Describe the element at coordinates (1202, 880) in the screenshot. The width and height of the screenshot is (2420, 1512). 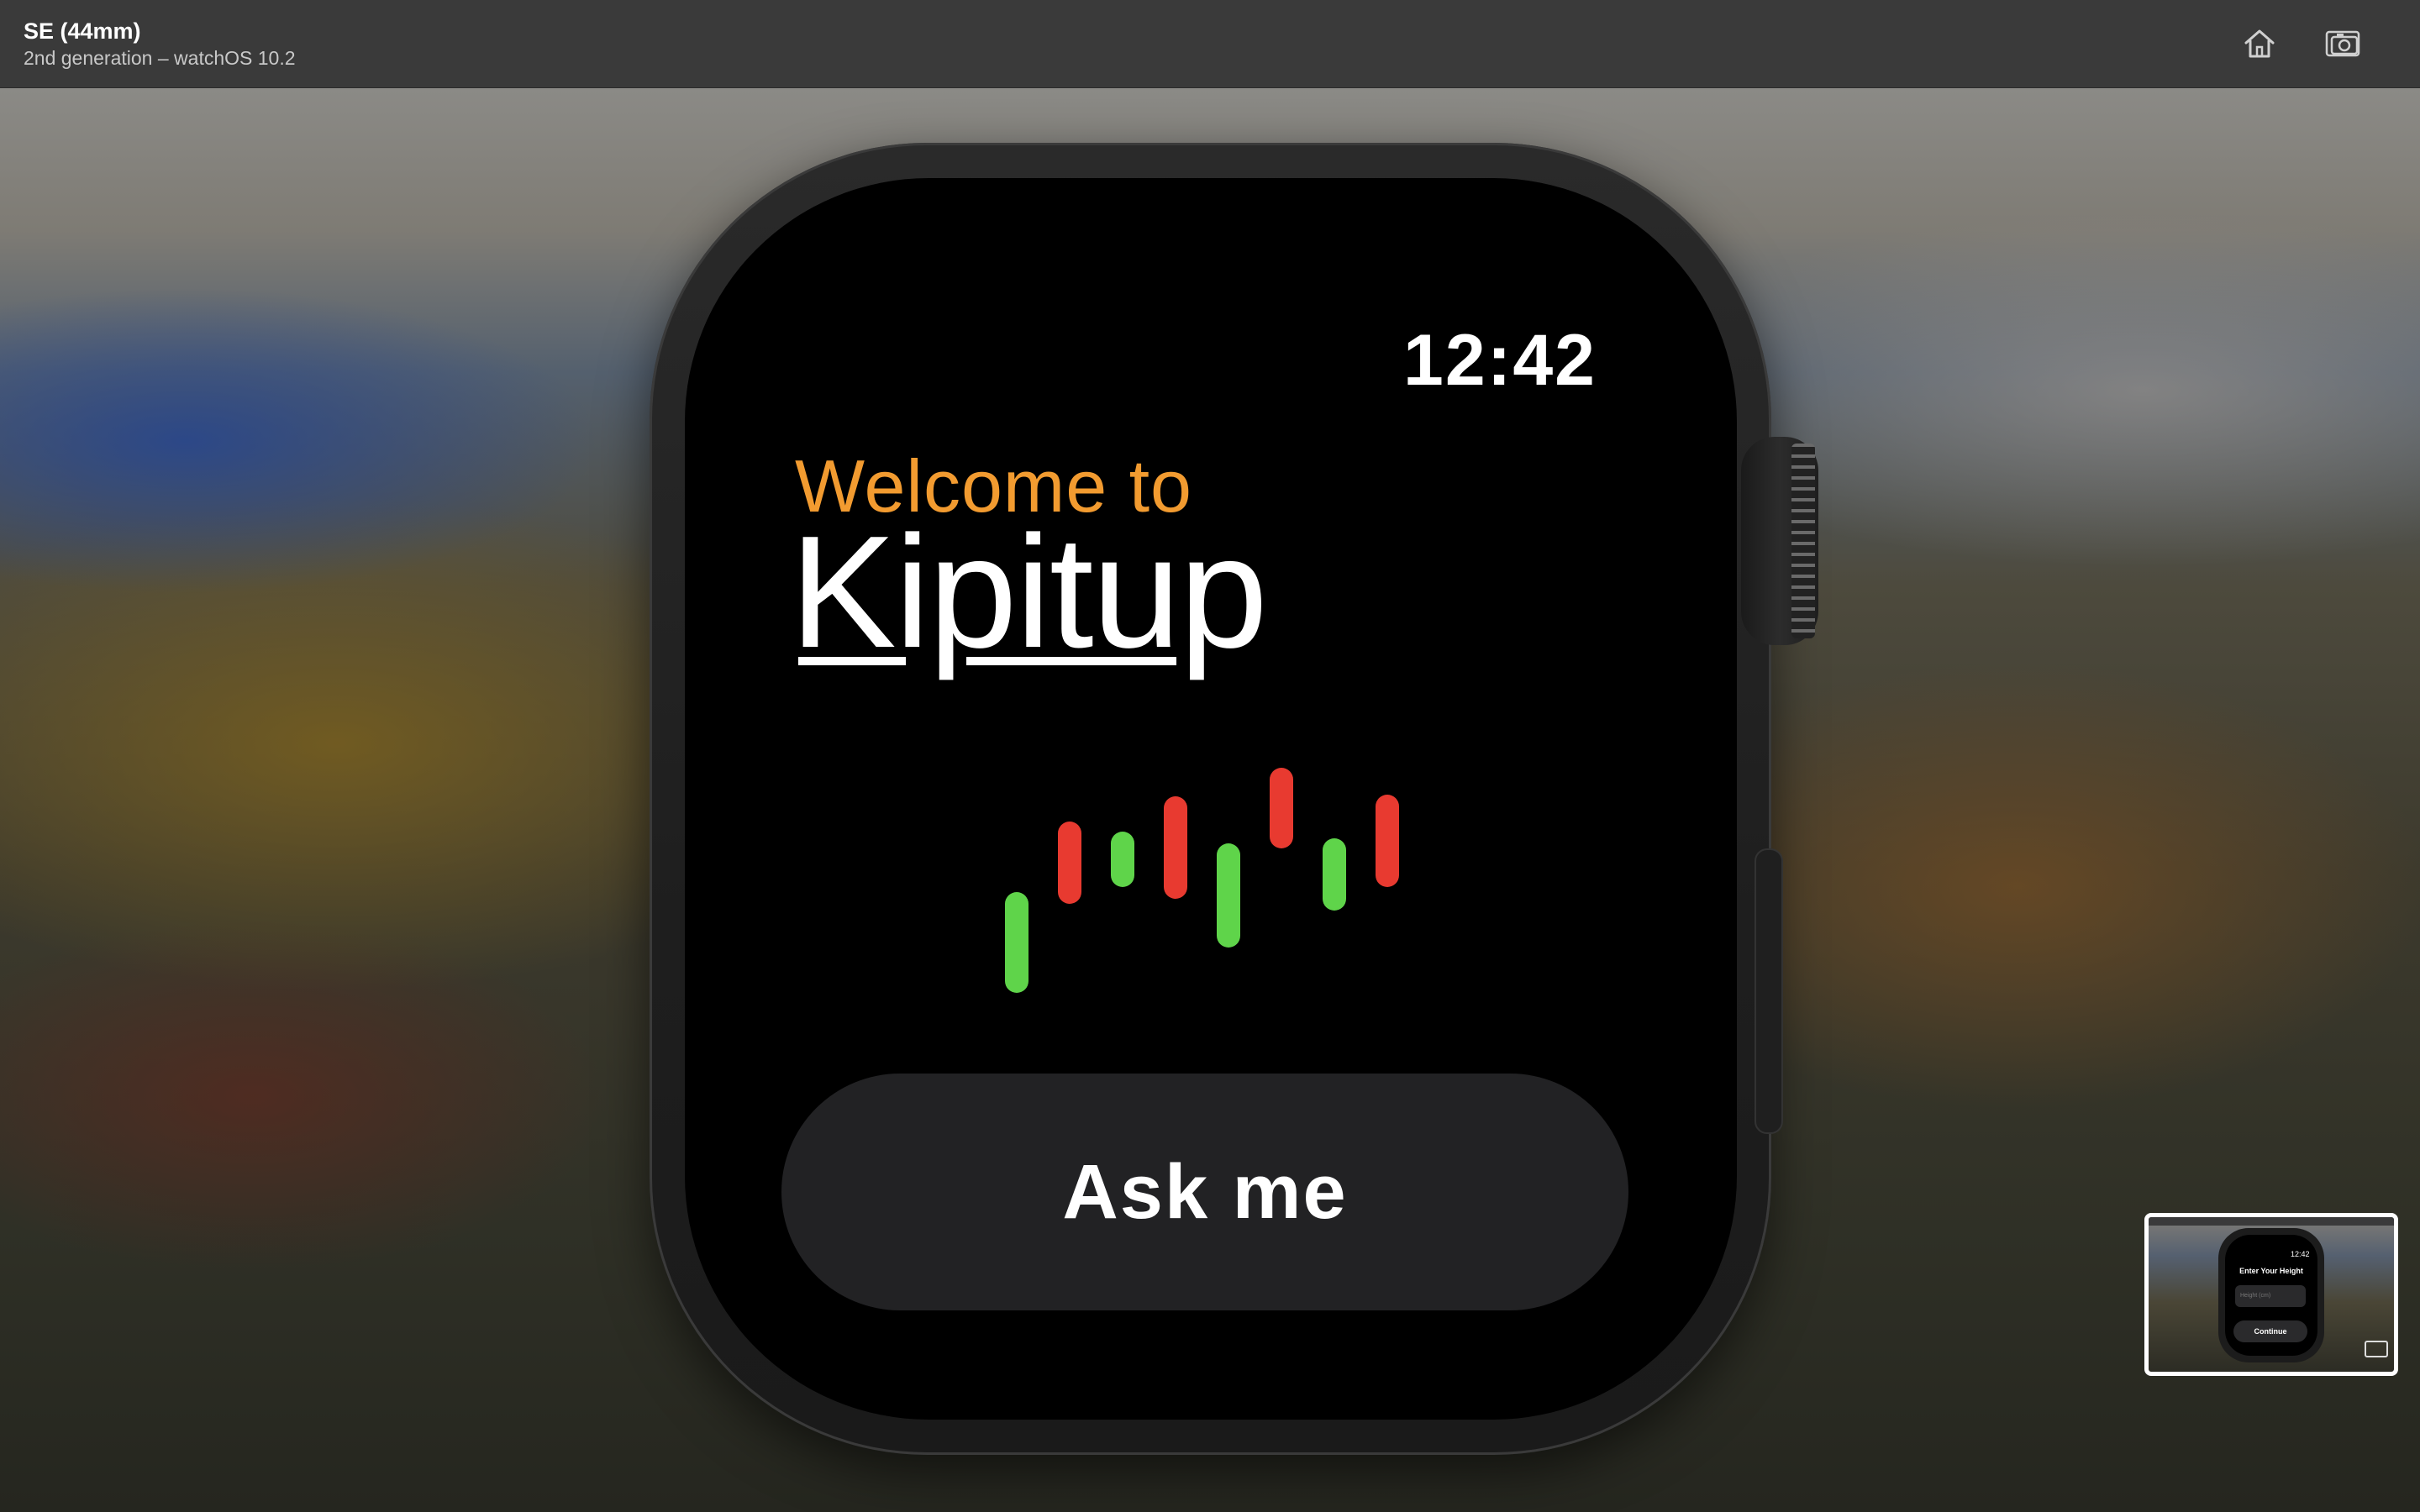
I see `logo-bars-graphic` at that location.